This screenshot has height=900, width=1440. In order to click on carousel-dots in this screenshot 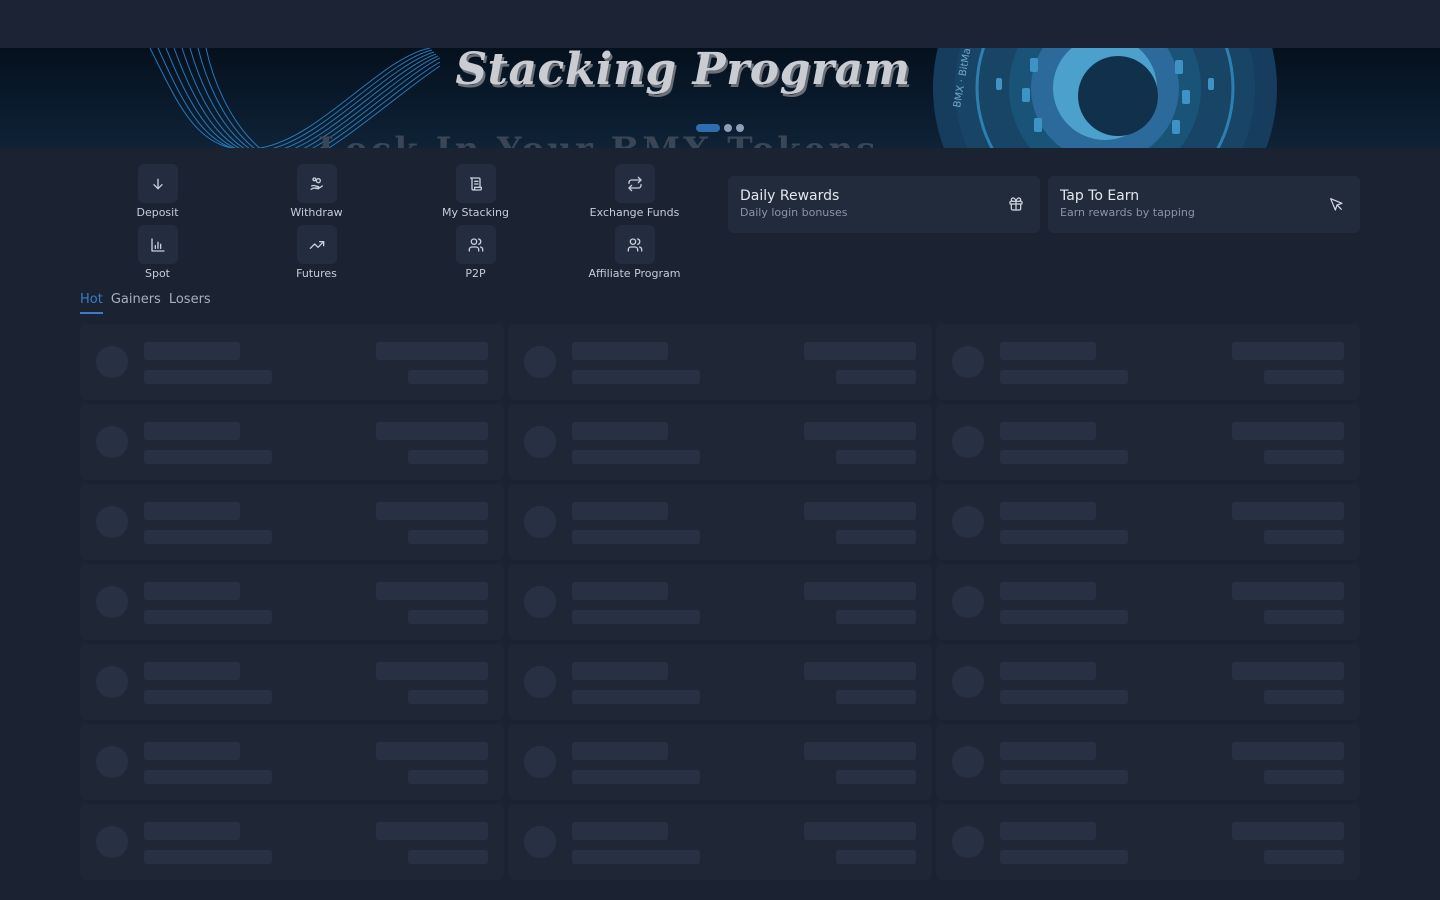, I will do `click(720, 128)`.